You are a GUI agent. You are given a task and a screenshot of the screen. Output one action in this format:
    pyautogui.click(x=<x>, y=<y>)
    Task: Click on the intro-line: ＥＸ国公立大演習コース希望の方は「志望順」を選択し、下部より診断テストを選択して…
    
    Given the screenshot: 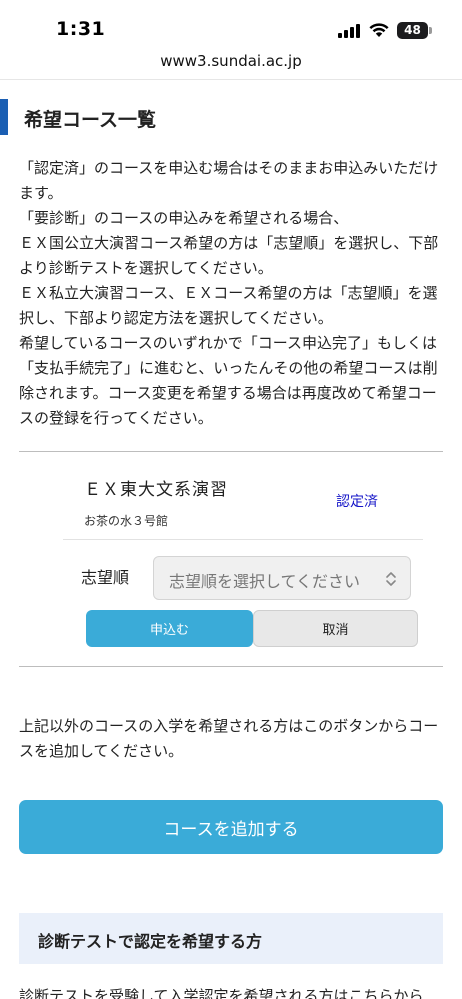 What is the action you would take?
    pyautogui.click(x=229, y=255)
    